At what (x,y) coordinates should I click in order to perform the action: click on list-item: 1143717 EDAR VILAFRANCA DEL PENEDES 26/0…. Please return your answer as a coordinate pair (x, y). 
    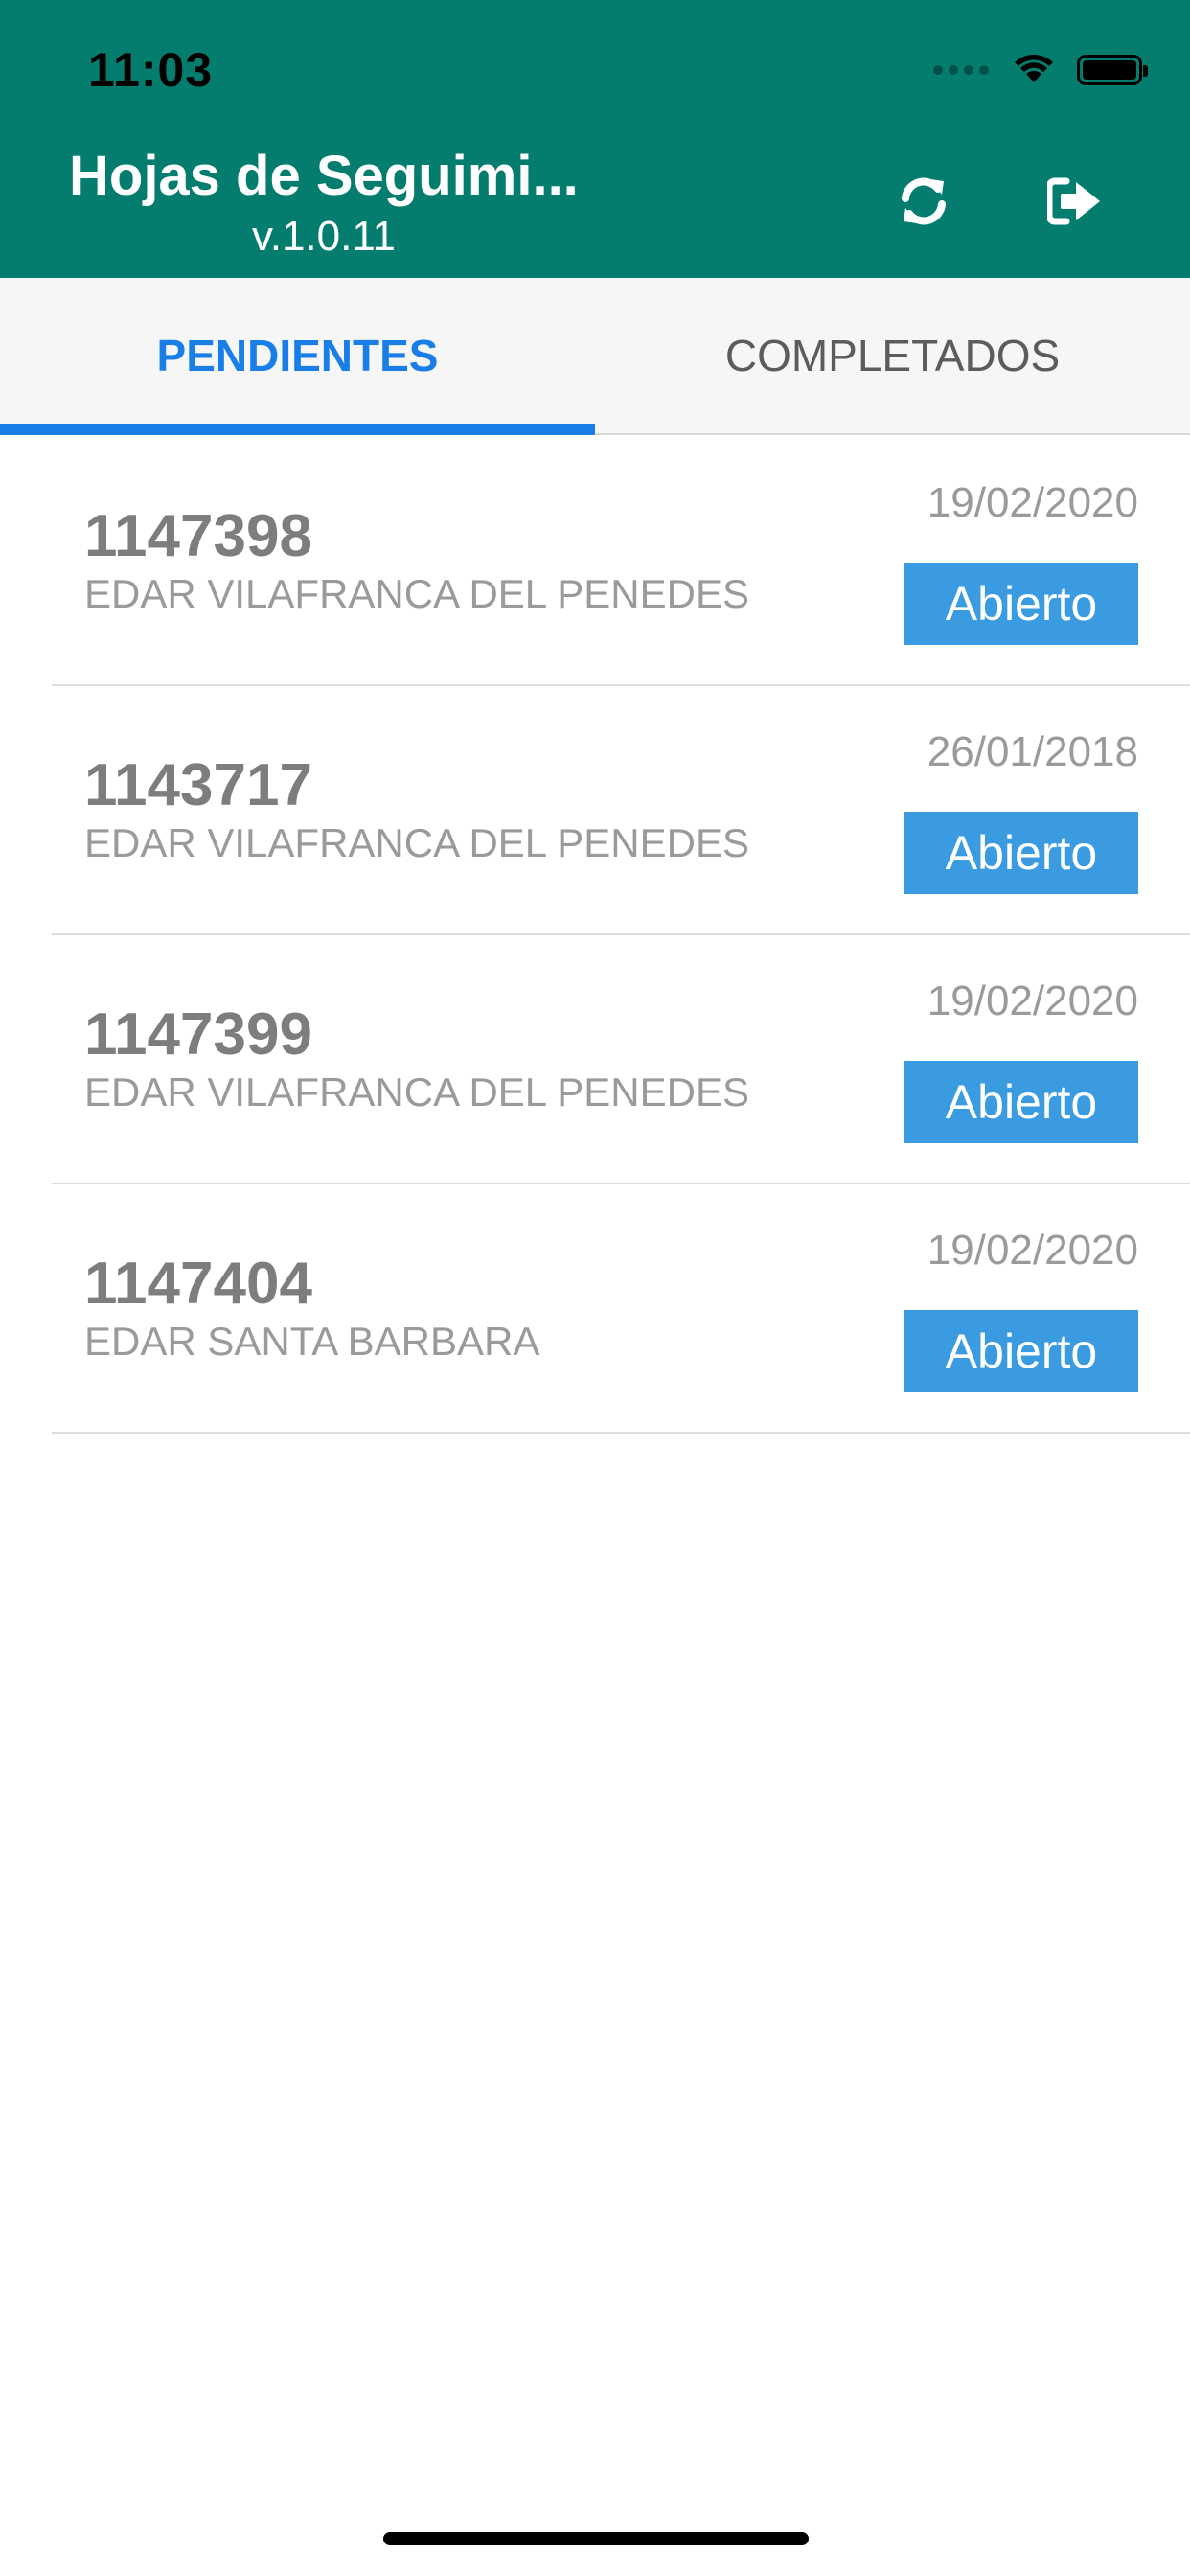
    Looking at the image, I should click on (621, 810).